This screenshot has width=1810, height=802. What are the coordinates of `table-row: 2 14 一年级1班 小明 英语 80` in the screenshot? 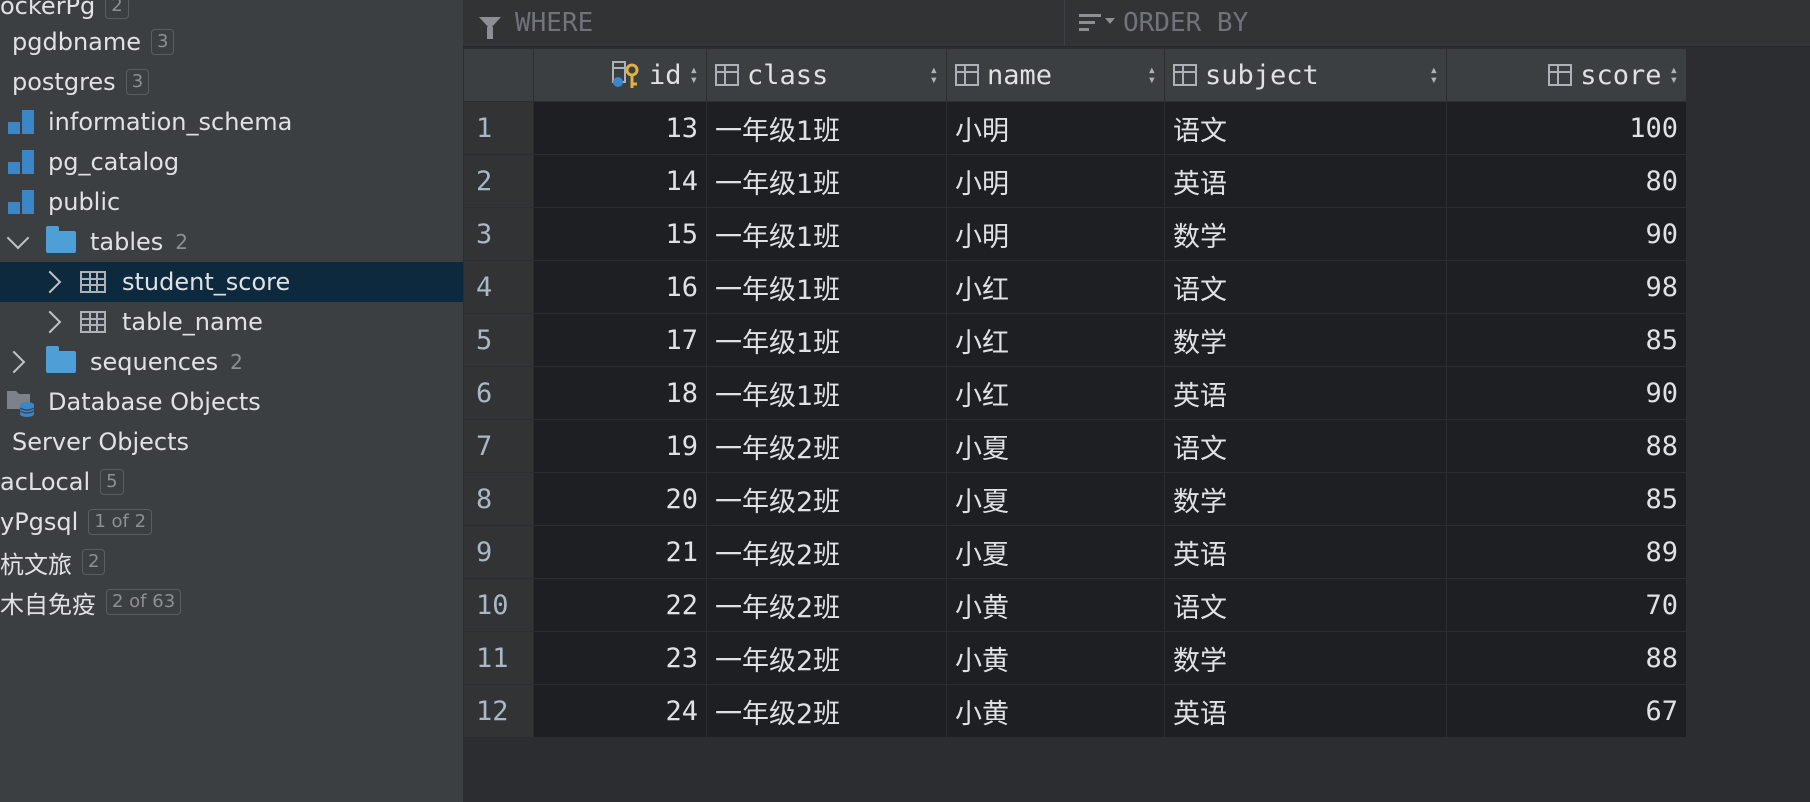 It's located at (1075, 181).